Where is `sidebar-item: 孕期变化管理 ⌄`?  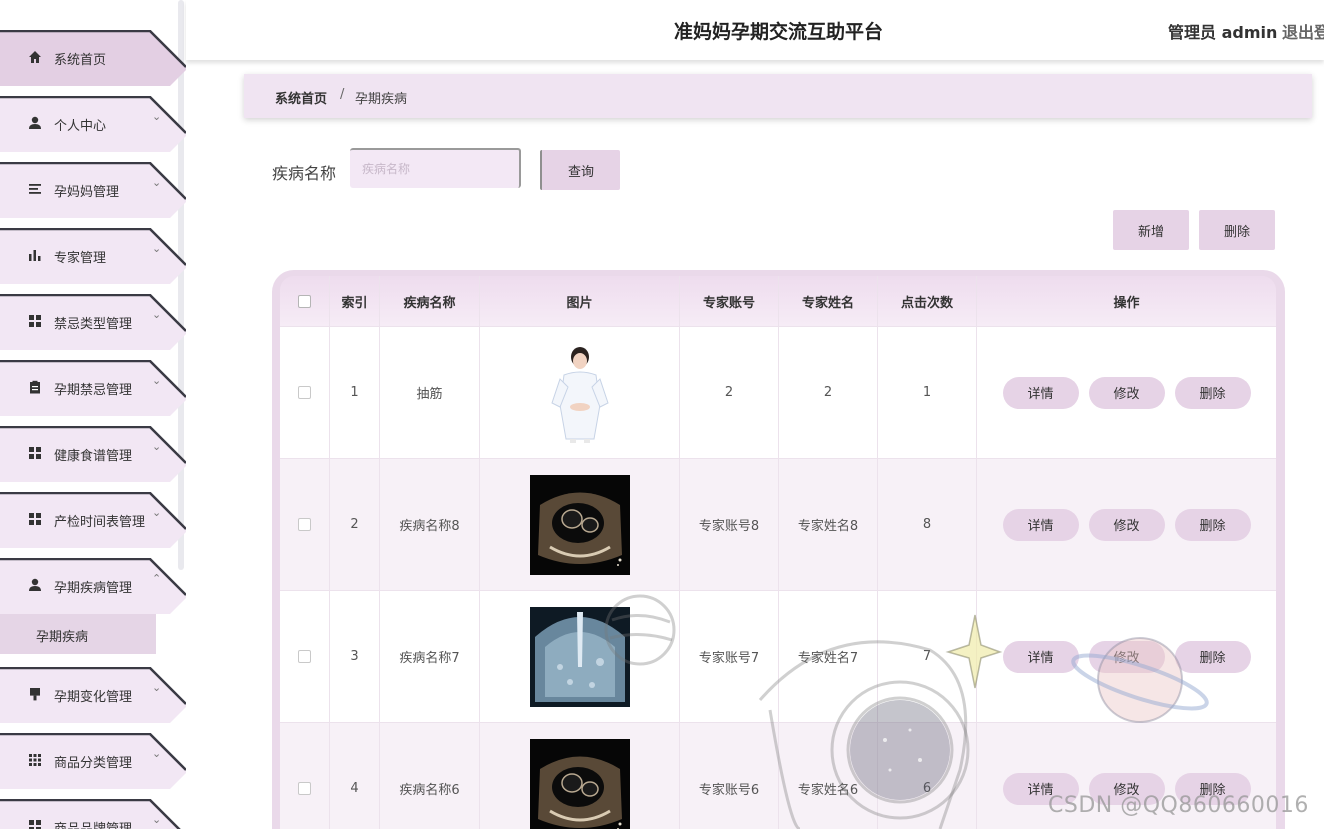 sidebar-item: 孕期变化管理 ⌄ is located at coordinates (93, 695).